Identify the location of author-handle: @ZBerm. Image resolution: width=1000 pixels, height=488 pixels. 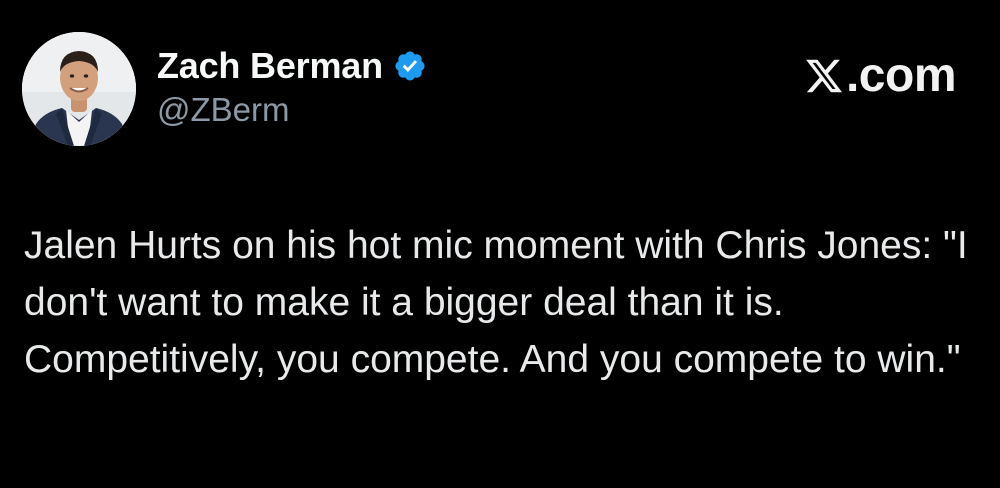
(223, 110).